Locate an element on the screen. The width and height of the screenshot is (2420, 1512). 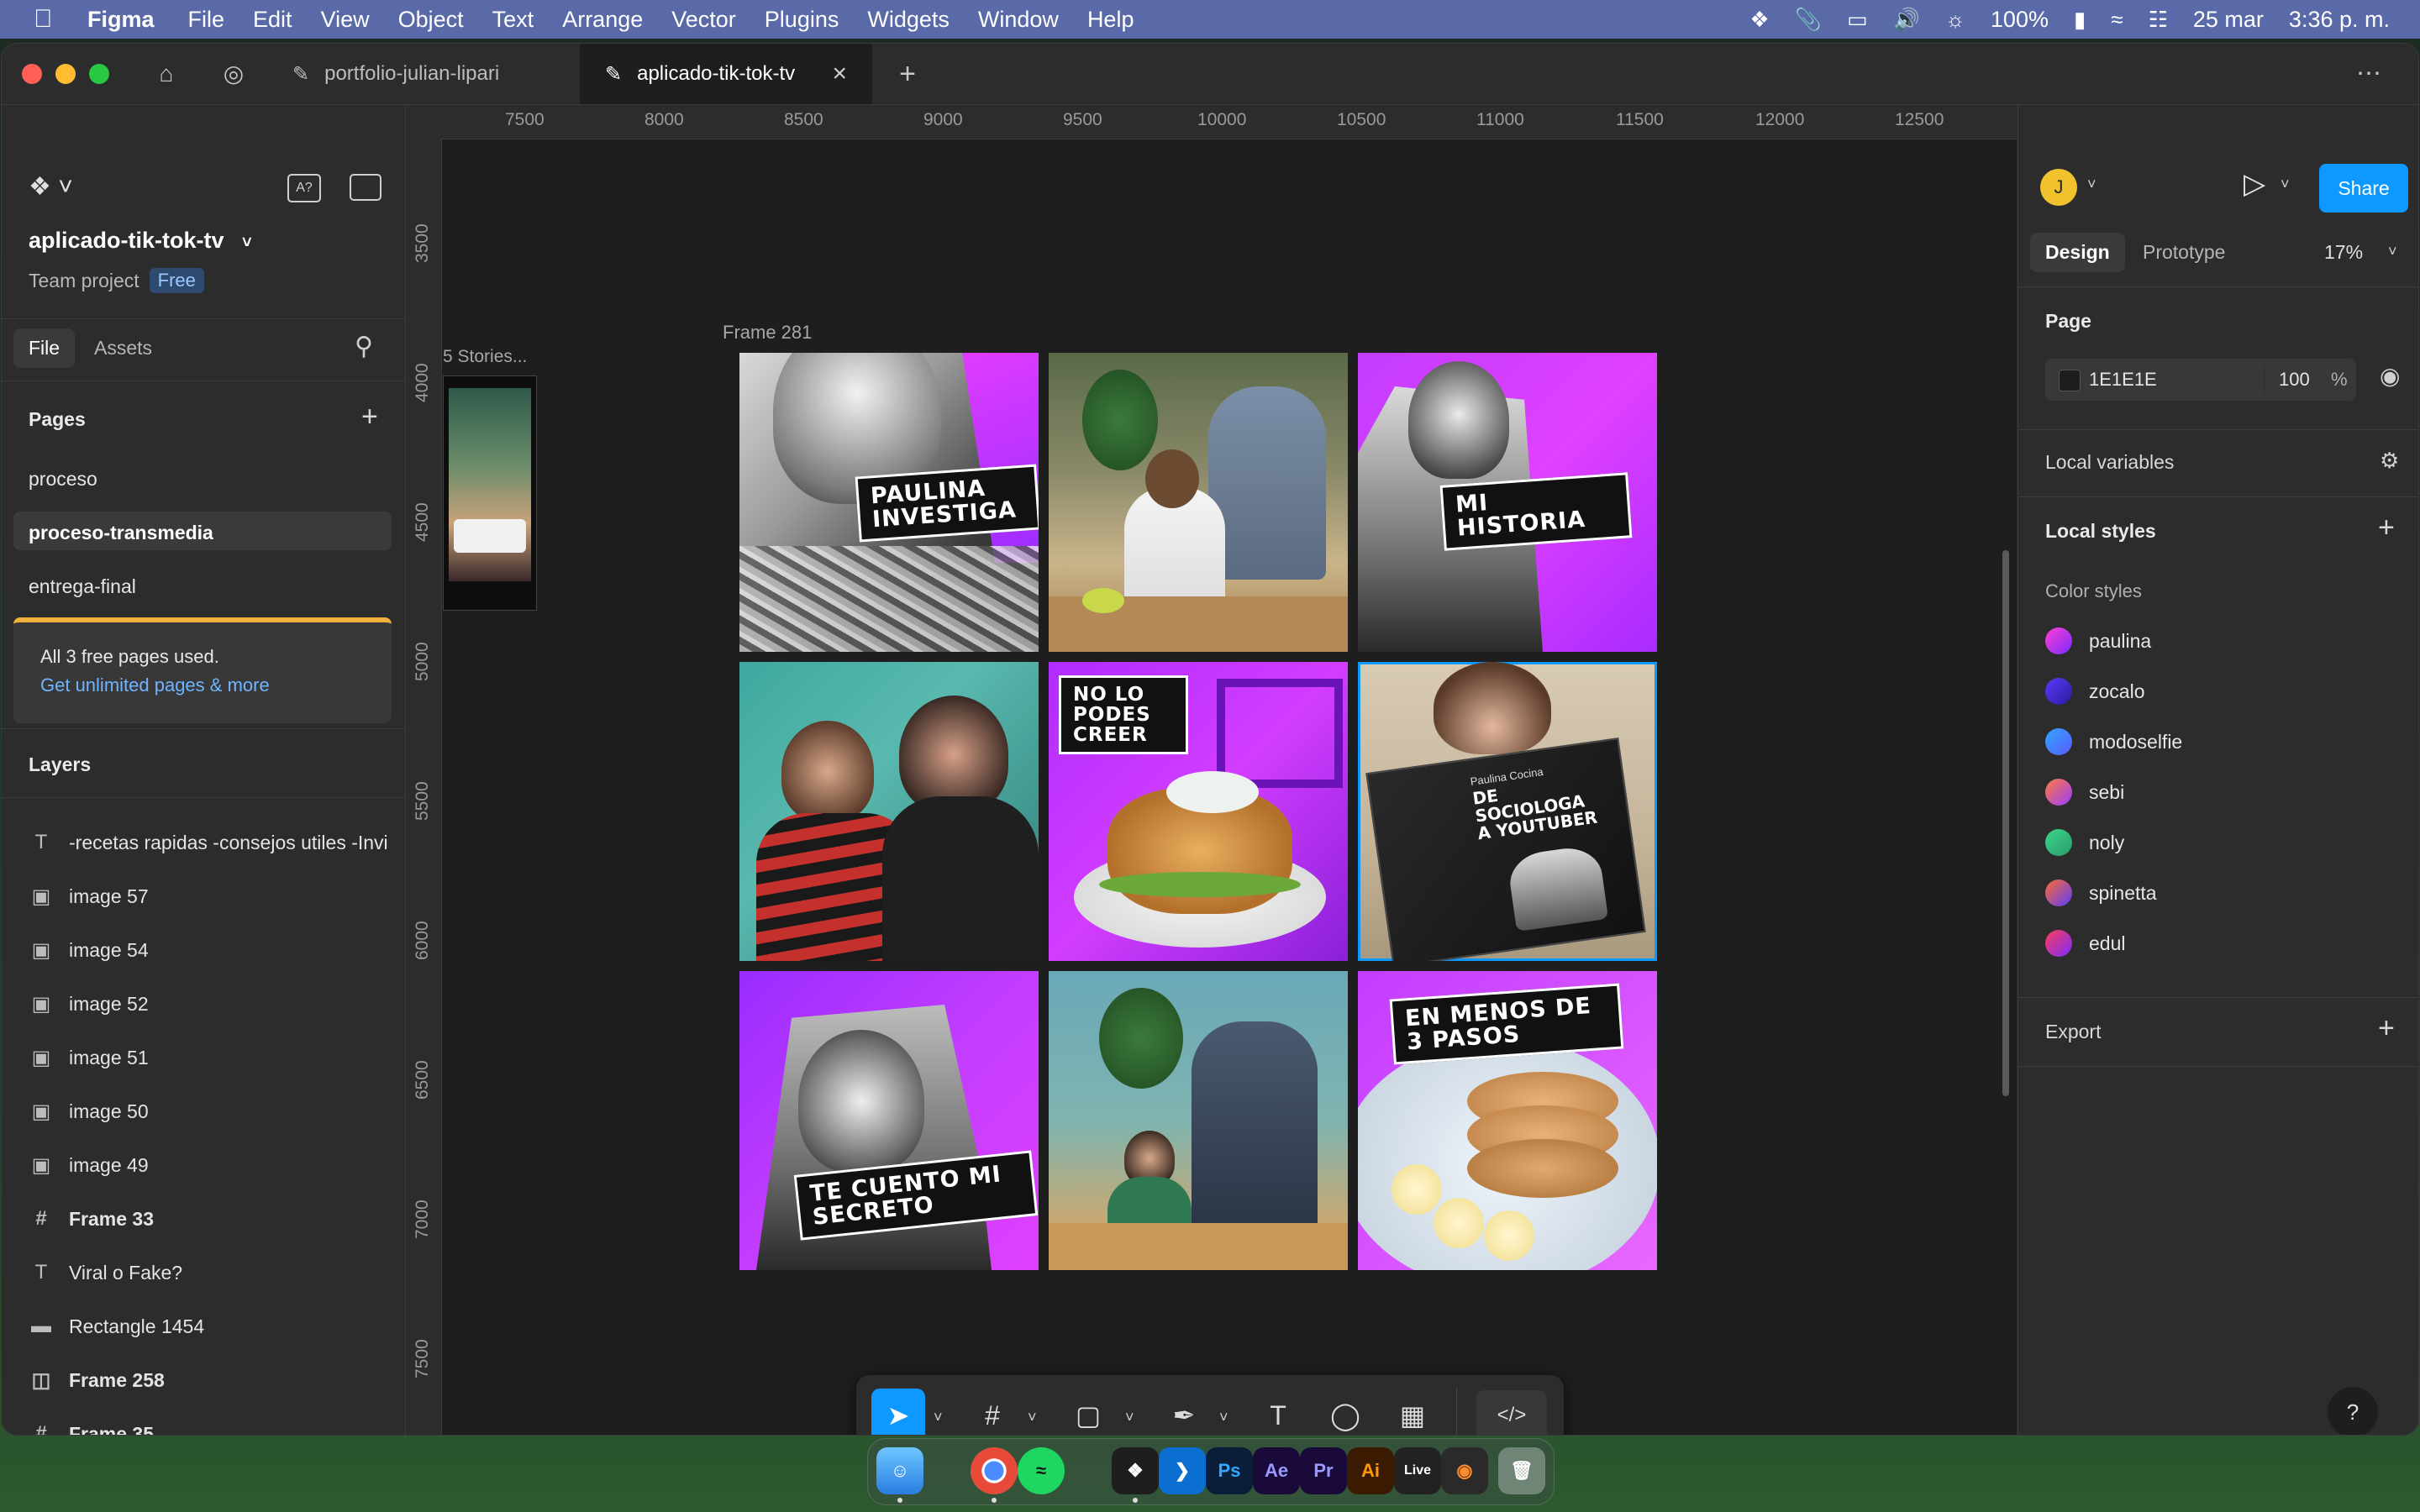
ask-ai-icon: A? is located at coordinates (304, 188).